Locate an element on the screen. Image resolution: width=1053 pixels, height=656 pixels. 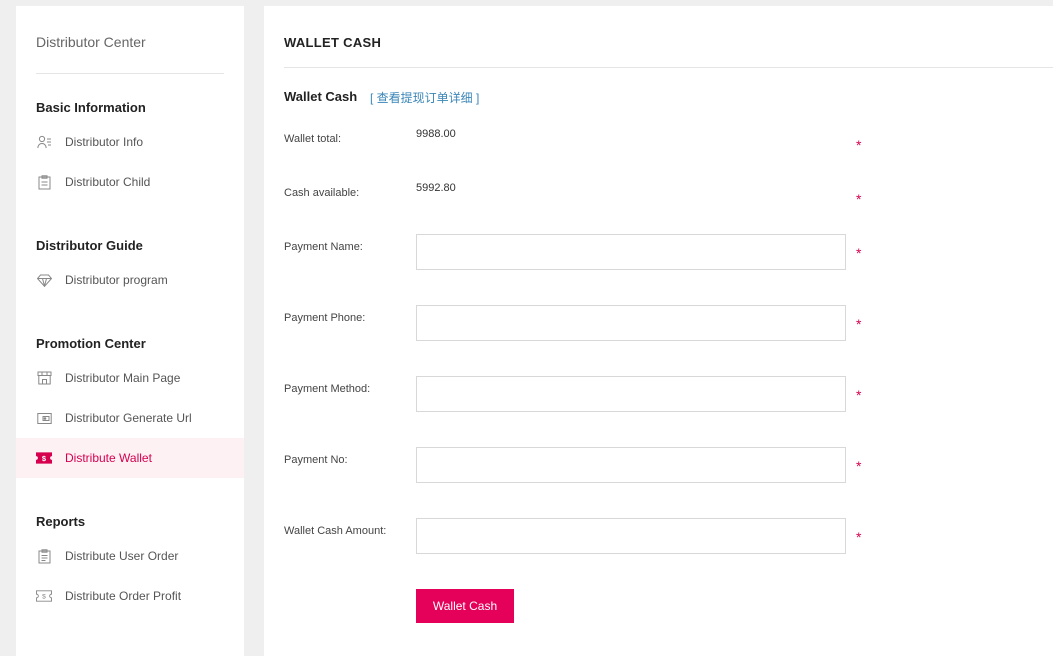
group-title-promotion-center: Promotion Center is located at coordinates (91, 343).